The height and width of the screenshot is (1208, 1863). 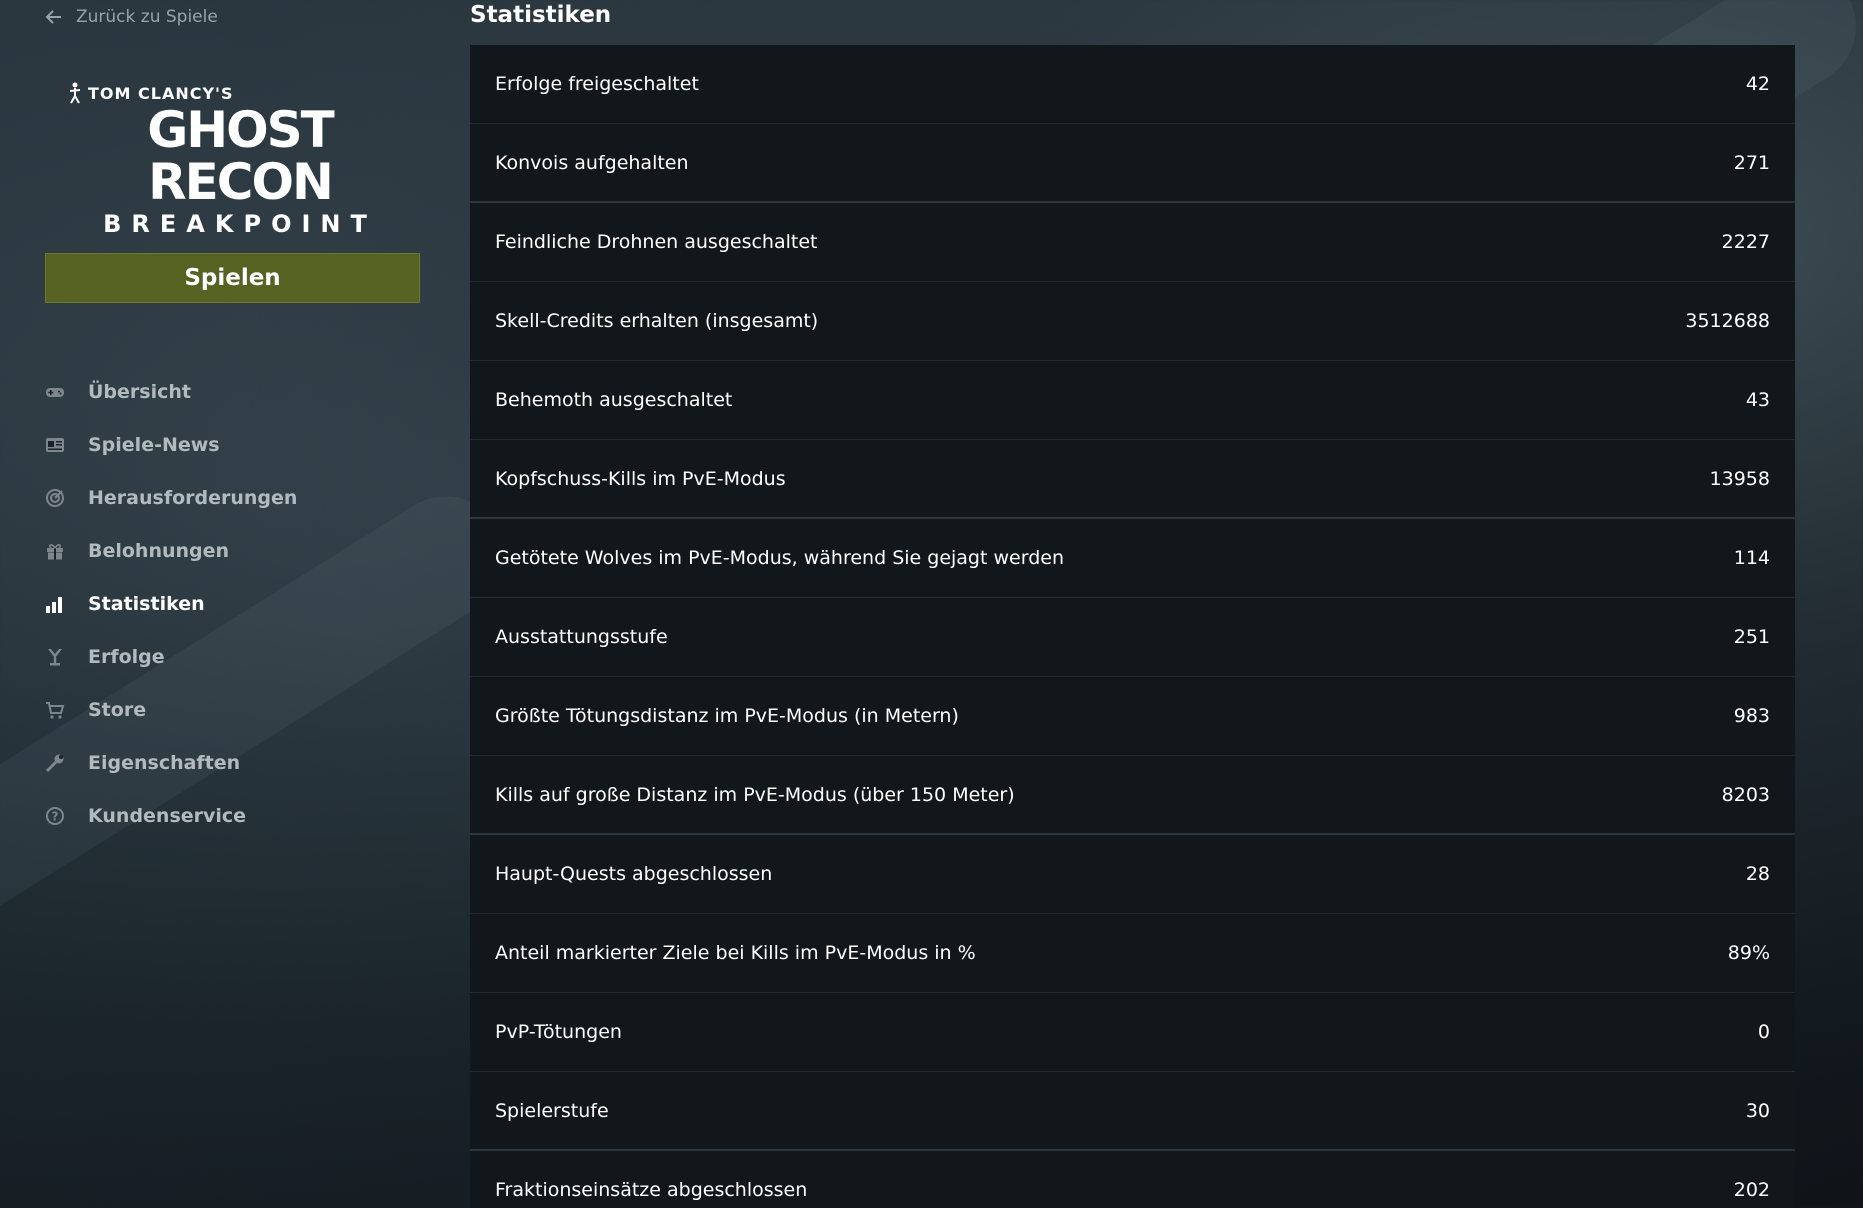 What do you see at coordinates (558, 1032) in the screenshot?
I see `stat-label: PvP-Tötungen` at bounding box center [558, 1032].